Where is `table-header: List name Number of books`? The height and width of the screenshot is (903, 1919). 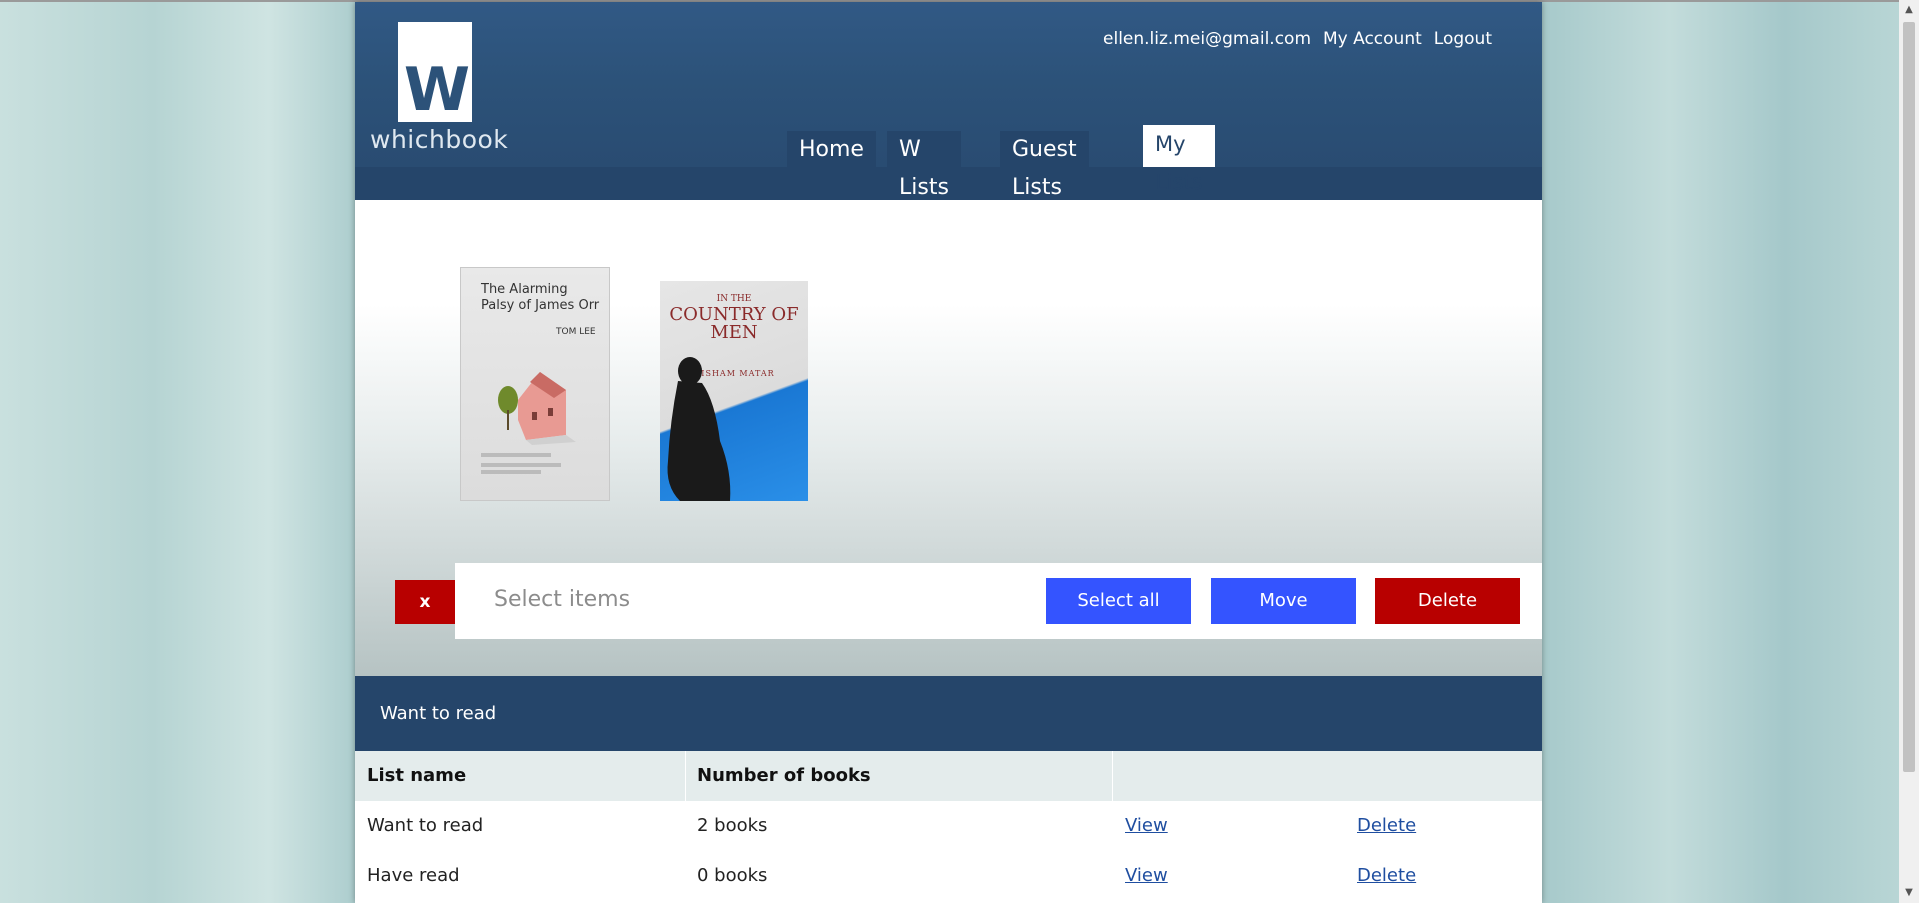 table-header: List name Number of books is located at coordinates (948, 776).